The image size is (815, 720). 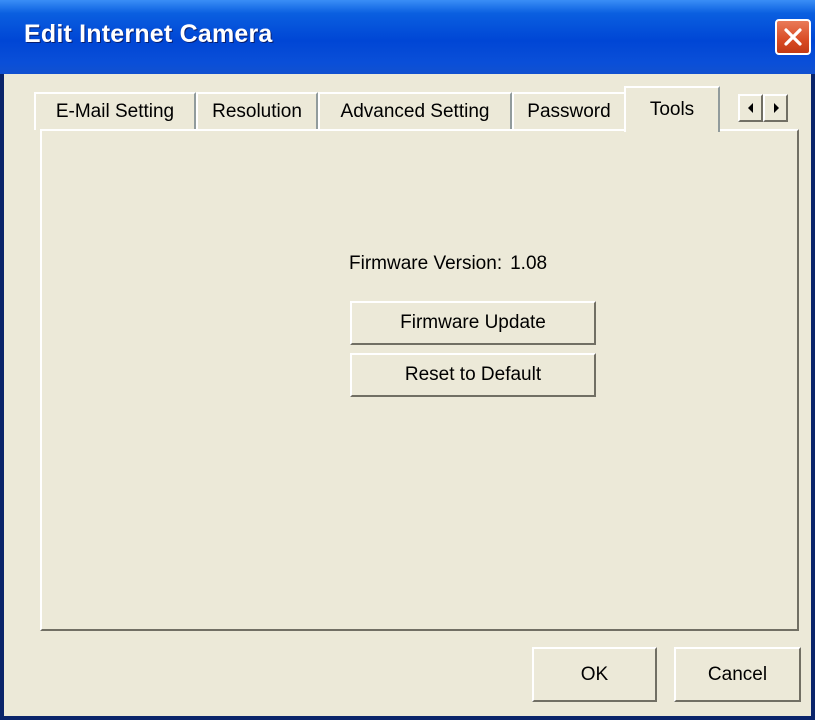 What do you see at coordinates (426, 263) in the screenshot?
I see `firmware-version-label: Firmware Version:` at bounding box center [426, 263].